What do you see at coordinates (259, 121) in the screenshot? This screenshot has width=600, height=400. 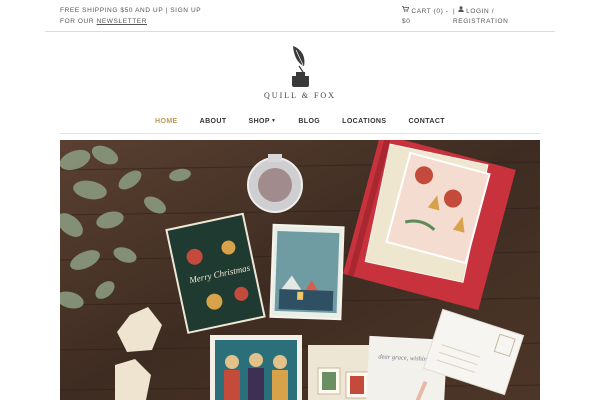 I see `nav-item-shop-label: SHOP` at bounding box center [259, 121].